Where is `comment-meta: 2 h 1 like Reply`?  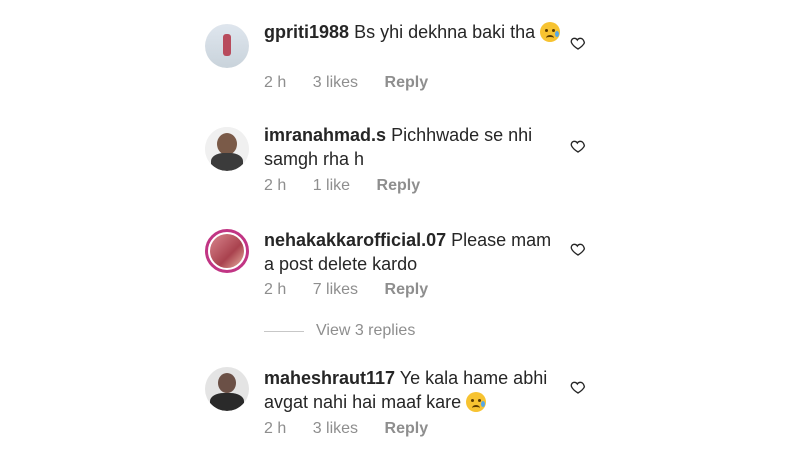 comment-meta: 2 h 1 like Reply is located at coordinates (353, 186).